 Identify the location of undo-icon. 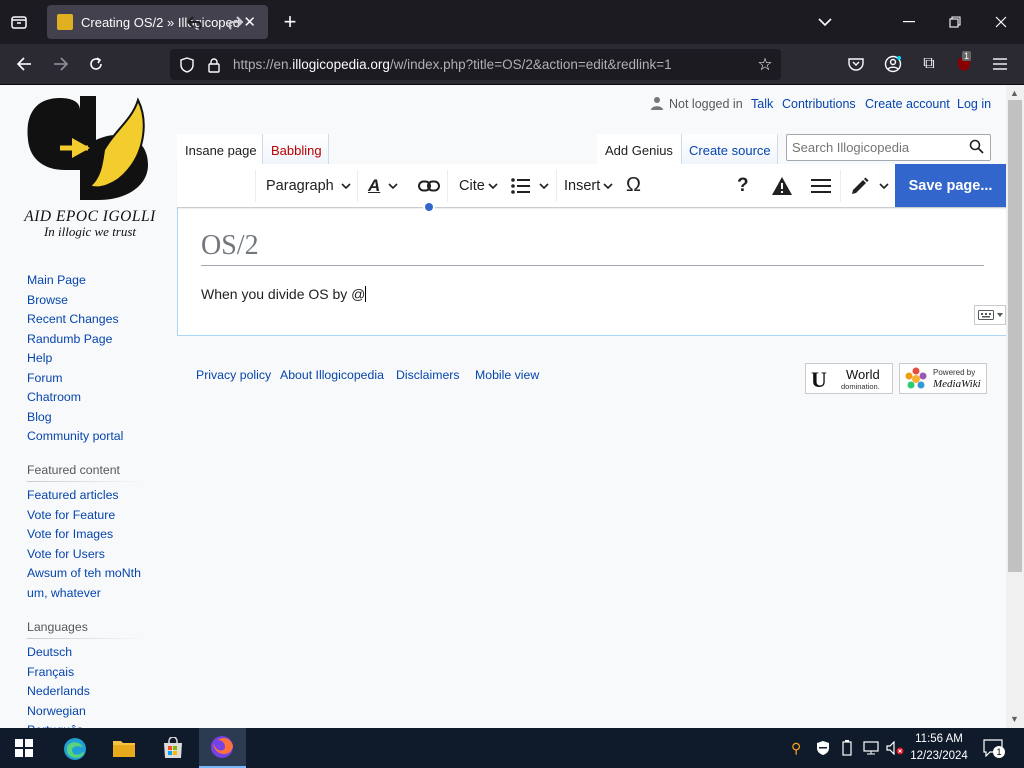
(194, 22).